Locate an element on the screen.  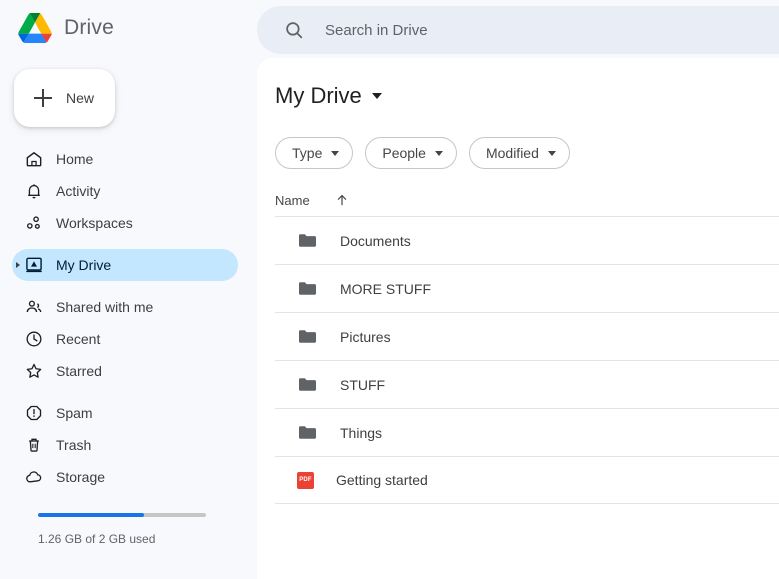
brand-name: Drive is located at coordinates (89, 27).